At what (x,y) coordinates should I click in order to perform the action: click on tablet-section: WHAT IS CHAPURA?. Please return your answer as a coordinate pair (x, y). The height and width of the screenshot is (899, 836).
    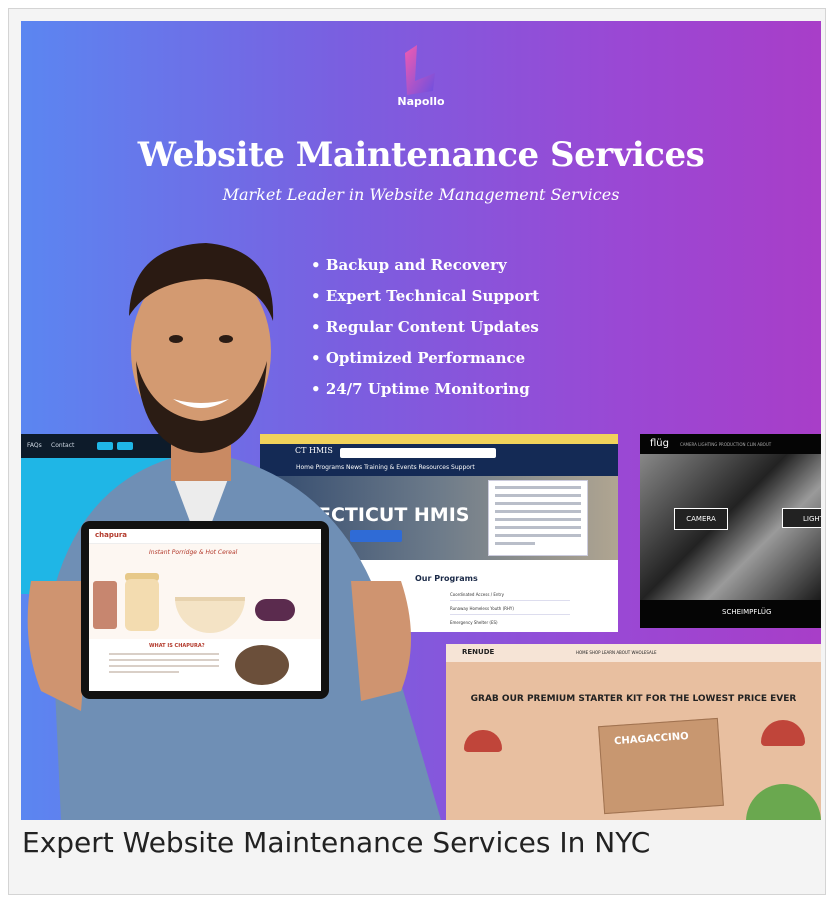
    Looking at the image, I should click on (205, 665).